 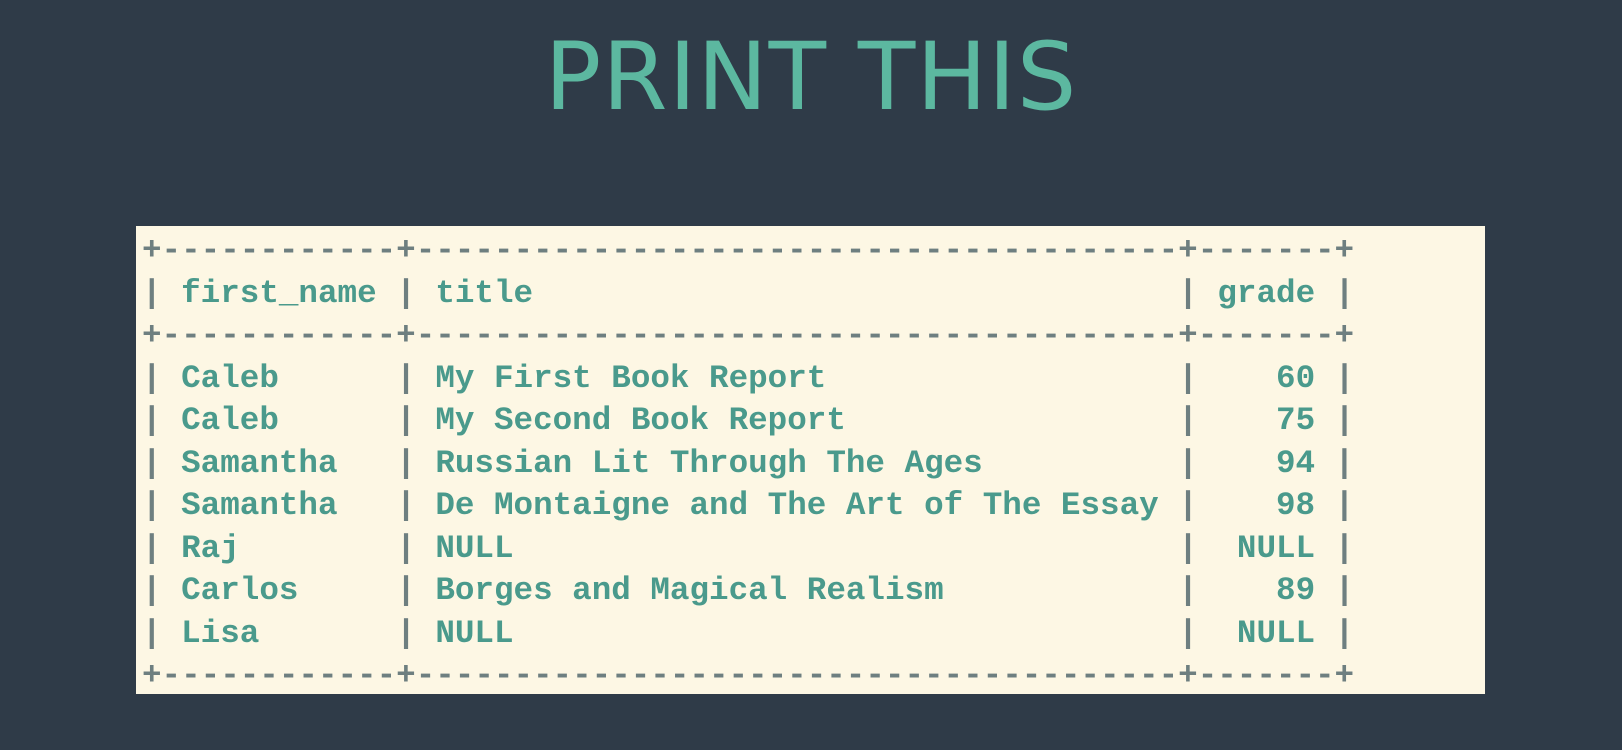 What do you see at coordinates (689, 590) in the screenshot?
I see `cell-title: Borges and Magical Realism` at bounding box center [689, 590].